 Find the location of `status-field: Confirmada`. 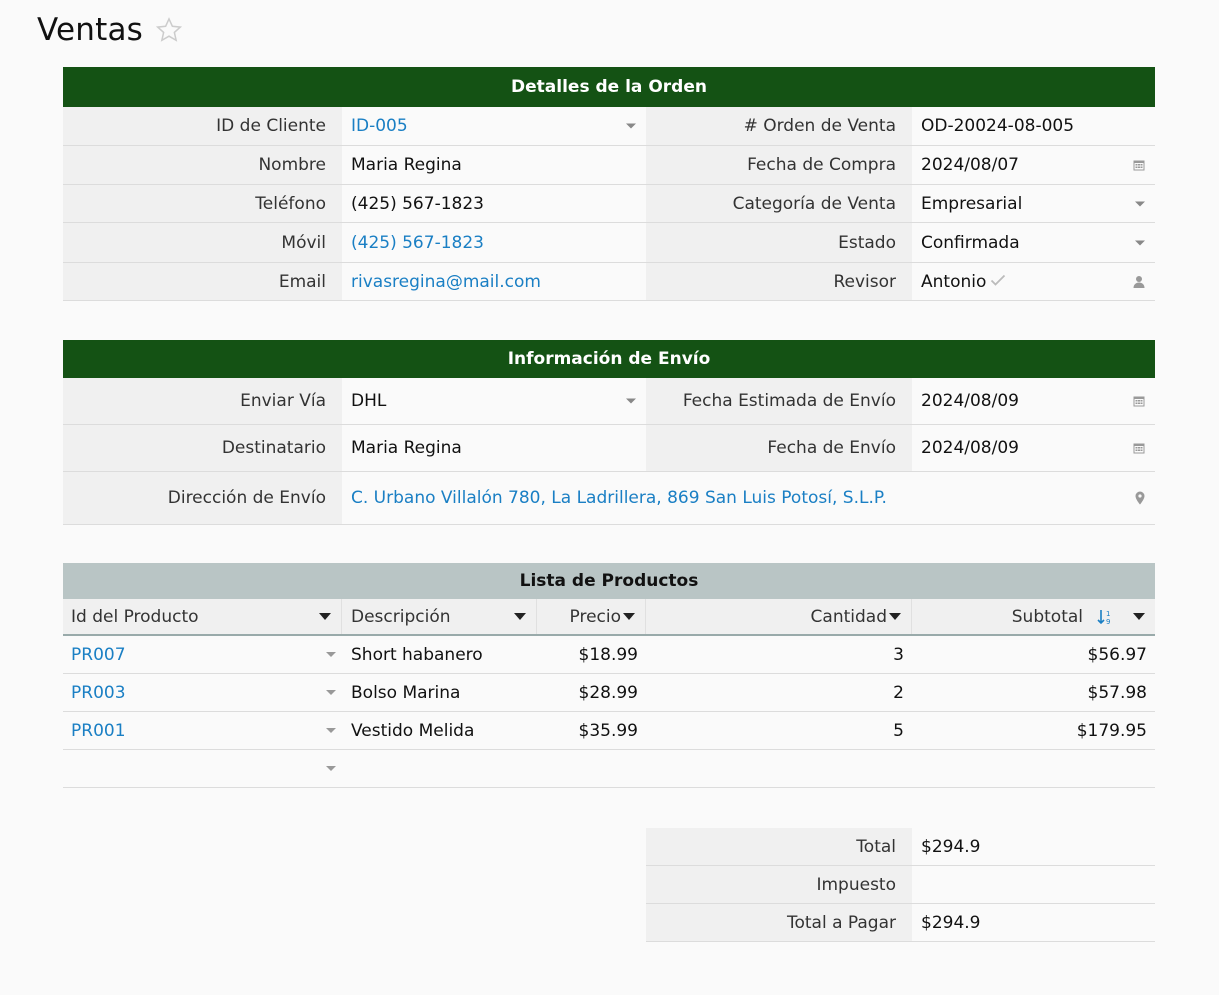

status-field: Confirmada is located at coordinates (1033, 242).